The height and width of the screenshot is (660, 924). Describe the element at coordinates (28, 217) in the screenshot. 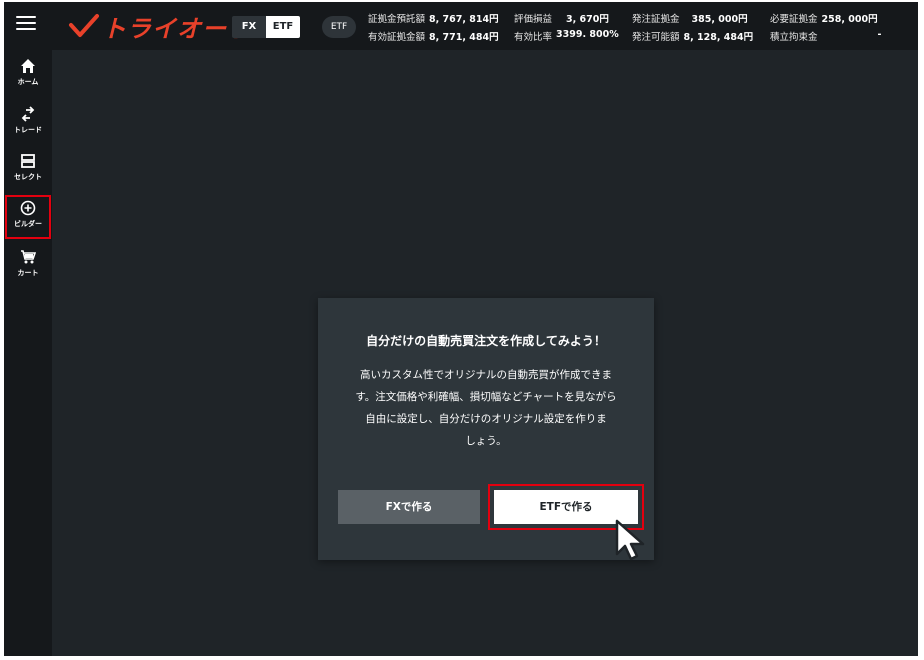

I see `sidebar-item-builder: ビルダー` at that location.